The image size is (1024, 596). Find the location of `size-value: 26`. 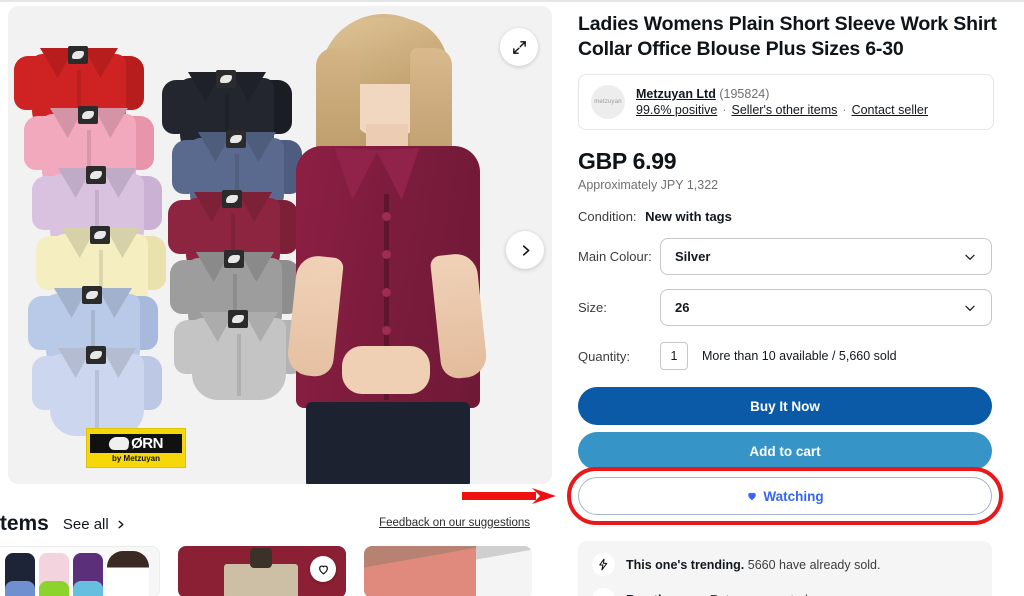

size-value: 26 is located at coordinates (682, 307).